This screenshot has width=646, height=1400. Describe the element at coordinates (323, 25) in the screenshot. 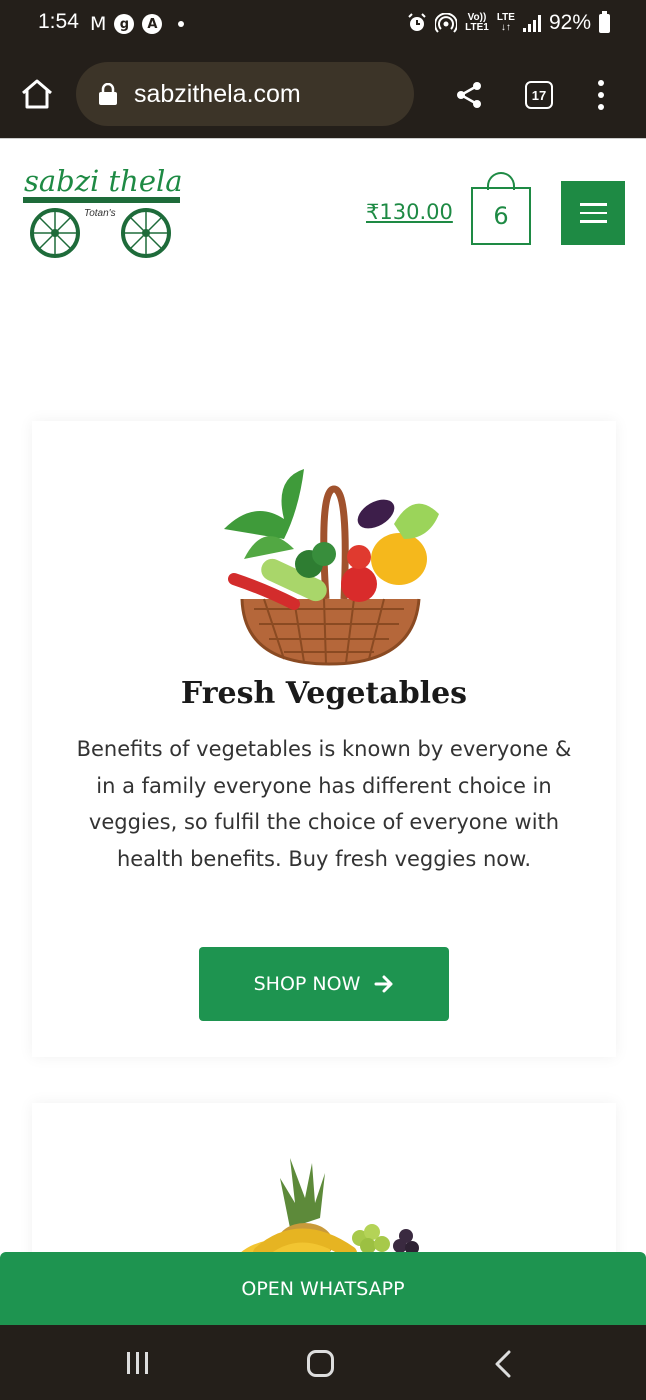

I see `status-bar: 1:54 M g A Vo)) LTE1 LTE ↓↑ 92%` at that location.